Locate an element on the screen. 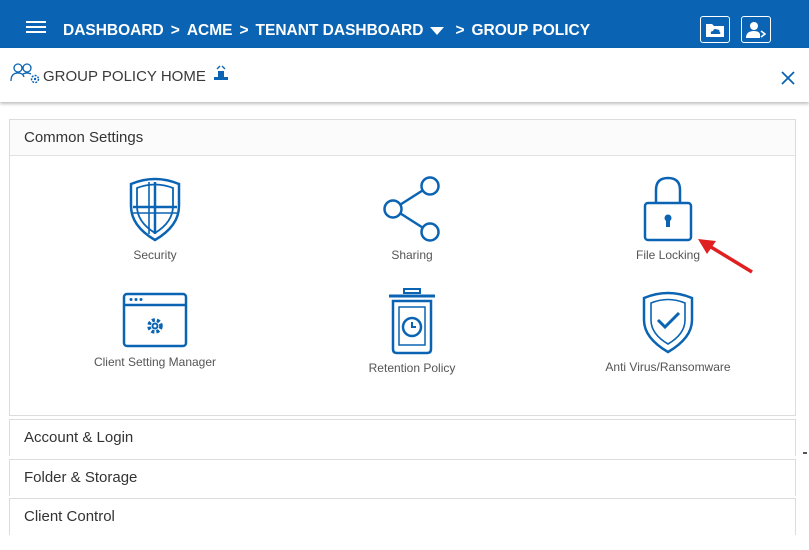  user-switch-button is located at coordinates (756, 29).